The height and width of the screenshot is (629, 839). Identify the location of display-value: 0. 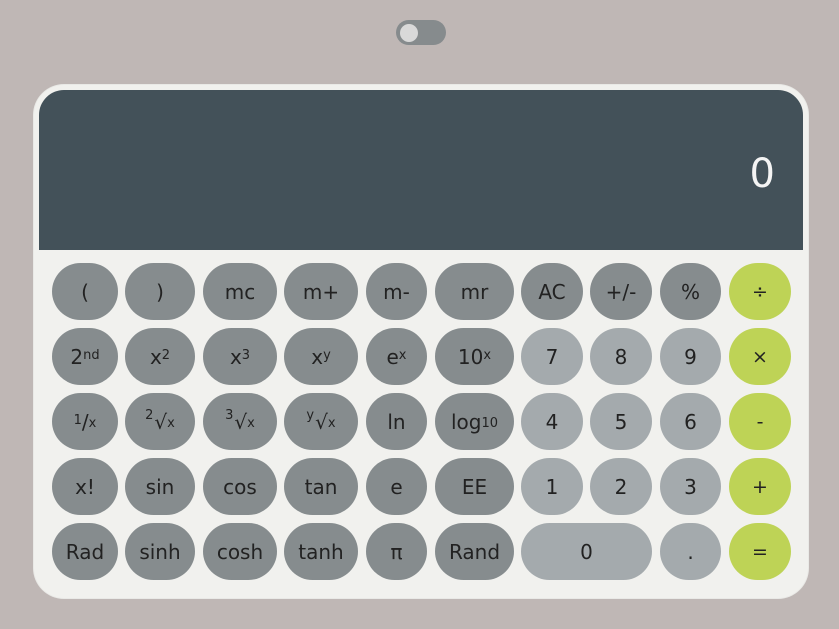
(762, 174).